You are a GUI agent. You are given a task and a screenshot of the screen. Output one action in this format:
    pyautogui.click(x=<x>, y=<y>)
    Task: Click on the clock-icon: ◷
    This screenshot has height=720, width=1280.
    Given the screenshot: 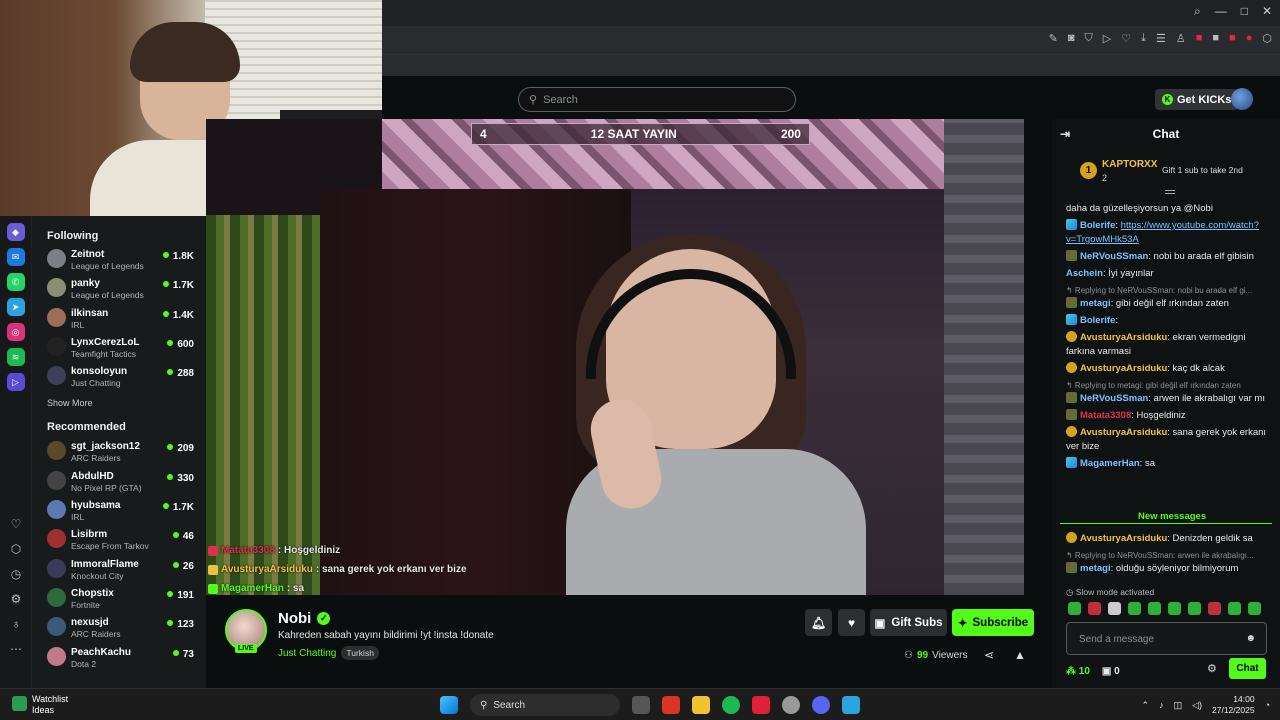 What is the action you would take?
    pyautogui.click(x=16, y=574)
    